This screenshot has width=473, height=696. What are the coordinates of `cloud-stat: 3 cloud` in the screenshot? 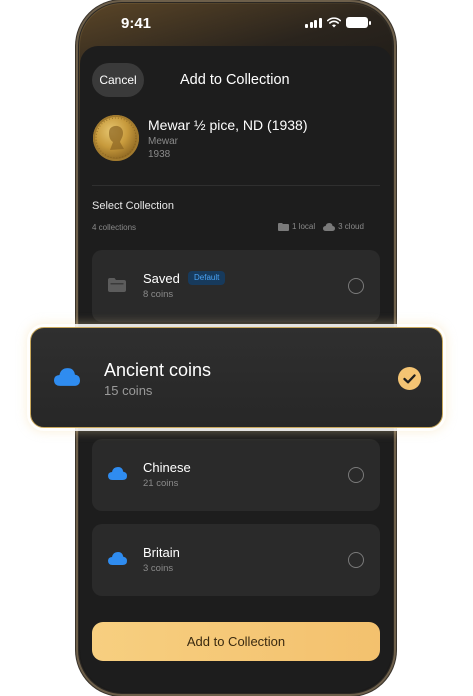 It's located at (343, 226).